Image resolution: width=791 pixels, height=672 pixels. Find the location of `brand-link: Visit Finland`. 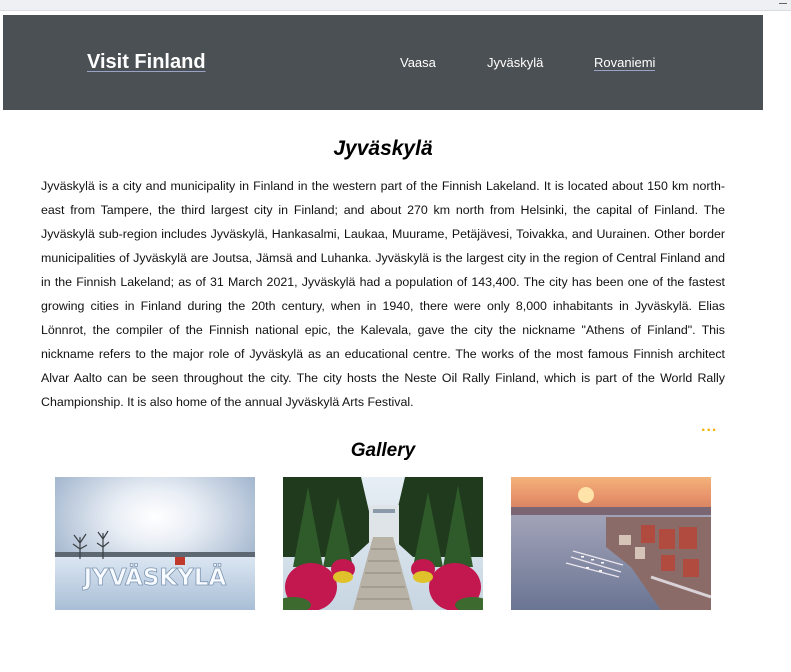

brand-link: Visit Finland is located at coordinates (146, 62).